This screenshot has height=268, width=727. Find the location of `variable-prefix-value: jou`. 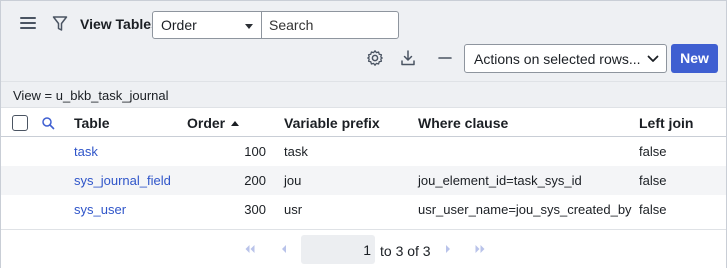

variable-prefix-value: jou is located at coordinates (293, 180).